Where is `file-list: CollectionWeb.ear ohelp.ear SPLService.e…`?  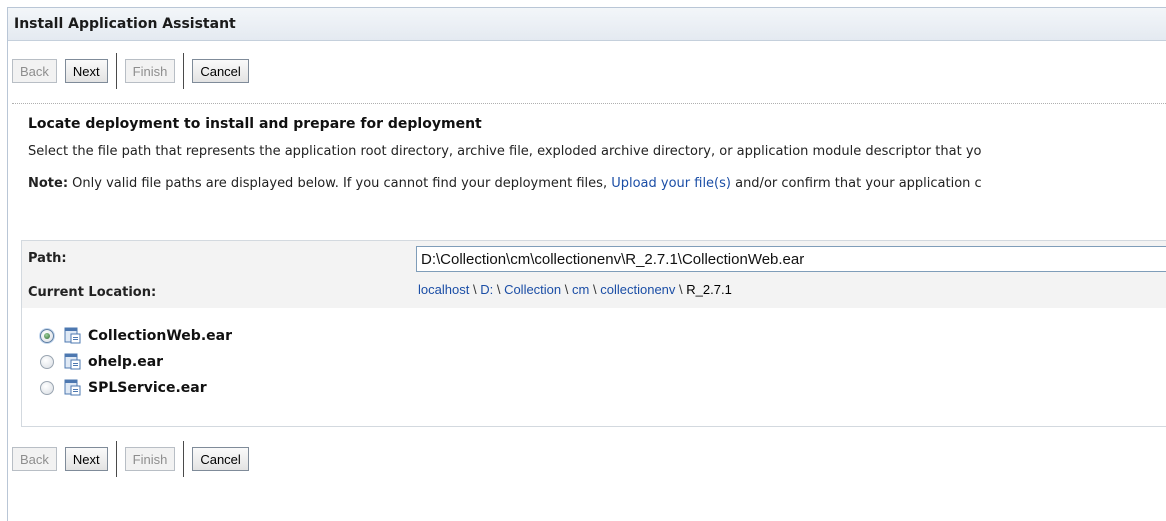 file-list: CollectionWeb.ear ohelp.ear SPLService.e… is located at coordinates (136, 362).